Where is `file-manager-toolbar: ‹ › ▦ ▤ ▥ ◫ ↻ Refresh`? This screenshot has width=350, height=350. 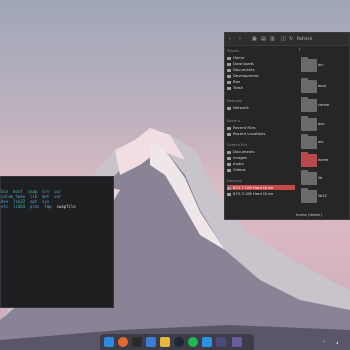 file-manager-toolbar: ‹ › ▦ ▤ ▥ ◫ ↻ Refresh is located at coordinates (287, 39).